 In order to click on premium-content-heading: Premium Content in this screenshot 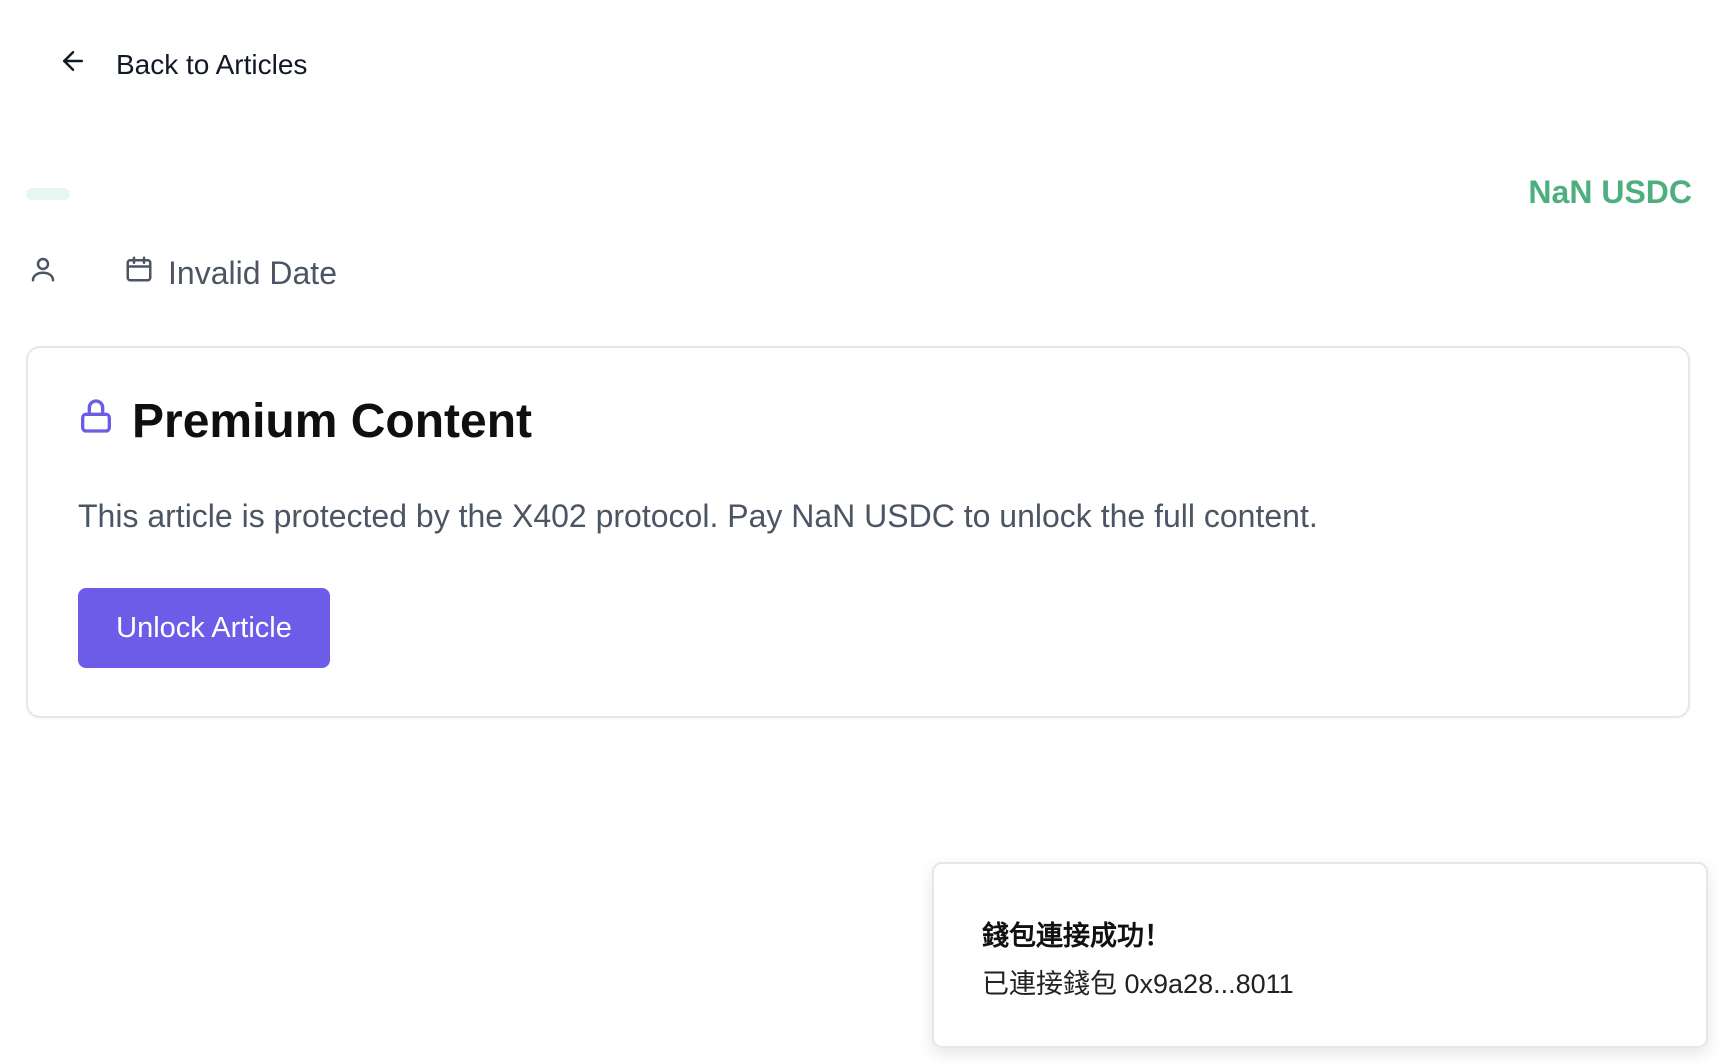, I will do `click(304, 421)`.